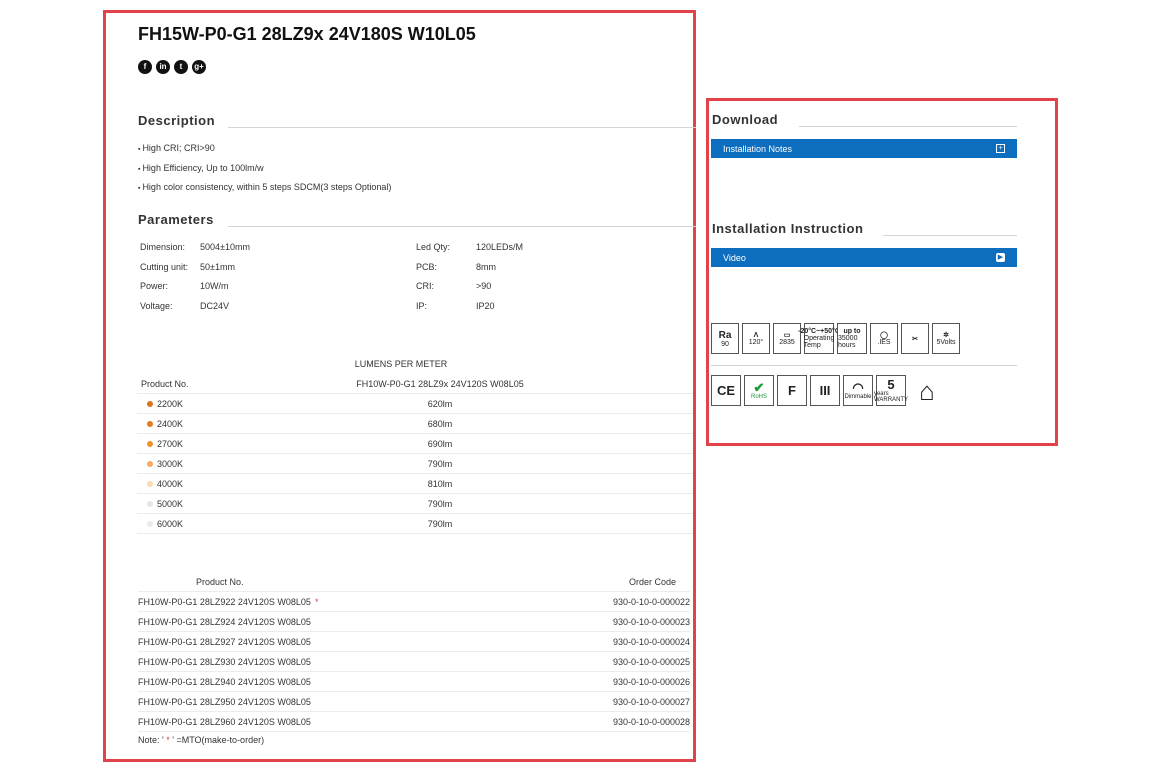  What do you see at coordinates (756, 335) in the screenshot?
I see `icon-top-text: Λ` at bounding box center [756, 335].